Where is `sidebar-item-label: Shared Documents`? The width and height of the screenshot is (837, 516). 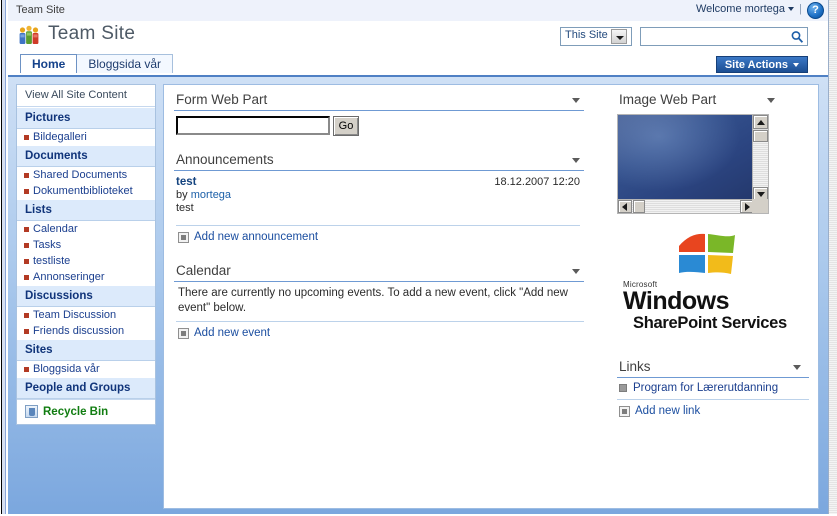 sidebar-item-label: Shared Documents is located at coordinates (80, 175).